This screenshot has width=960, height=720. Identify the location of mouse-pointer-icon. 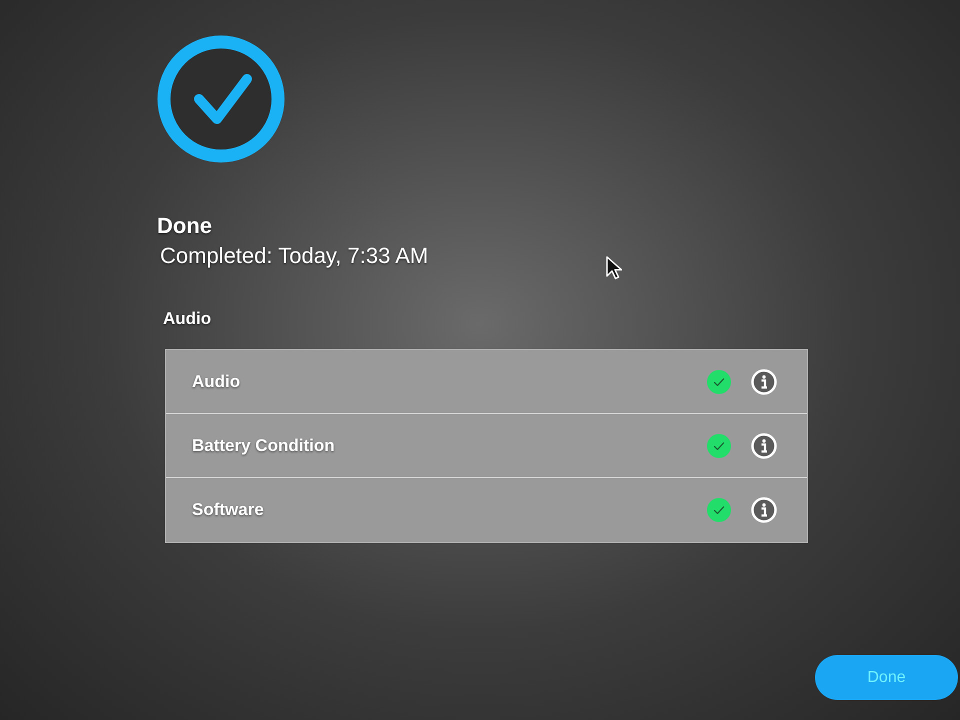
(614, 268).